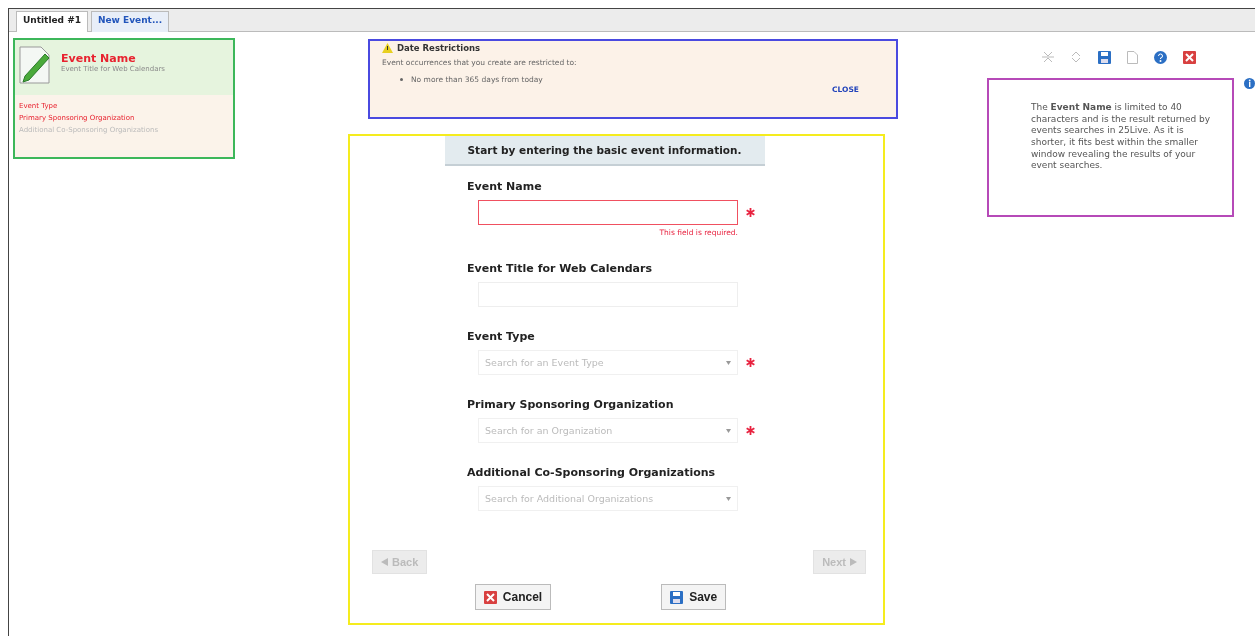  Describe the element at coordinates (560, 268) in the screenshot. I see `field-label: Event Title for Web Calendars` at that location.